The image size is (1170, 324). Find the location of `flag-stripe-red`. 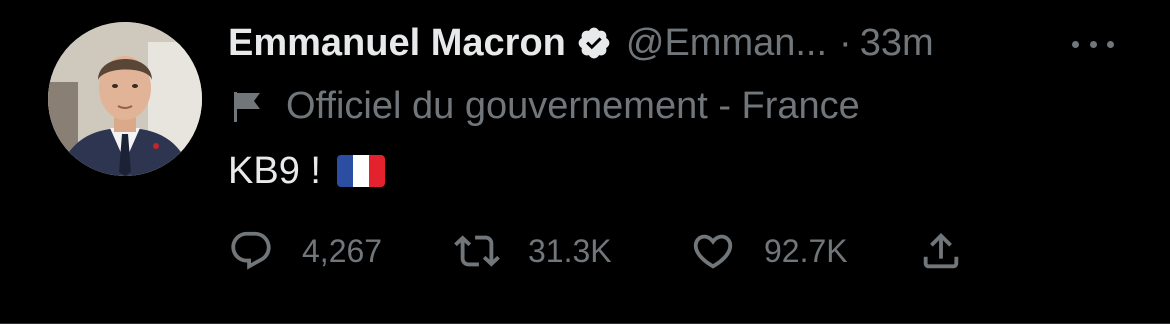

flag-stripe-red is located at coordinates (376, 171).